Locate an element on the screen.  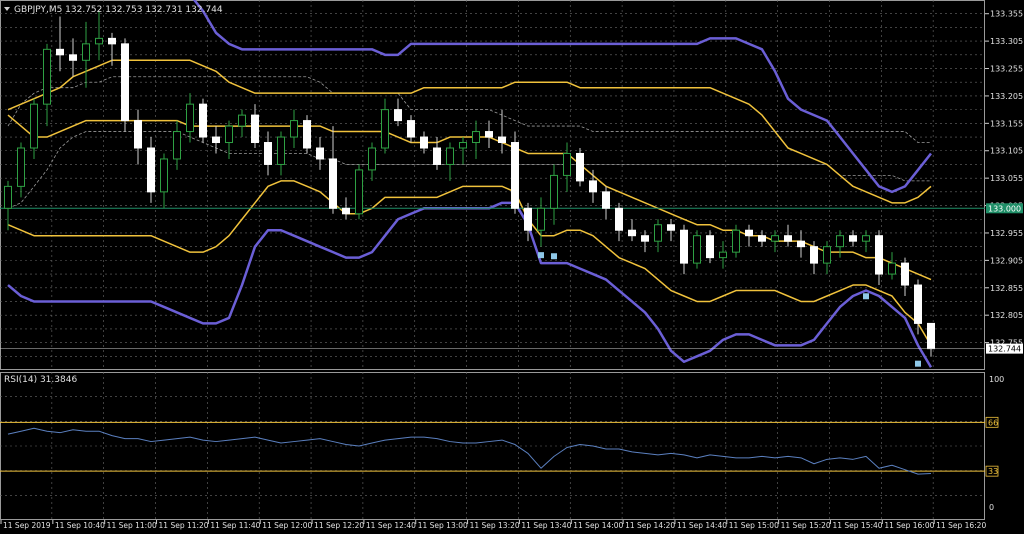
time-tick-label: 11 Sep 10:40 is located at coordinates (80, 525).